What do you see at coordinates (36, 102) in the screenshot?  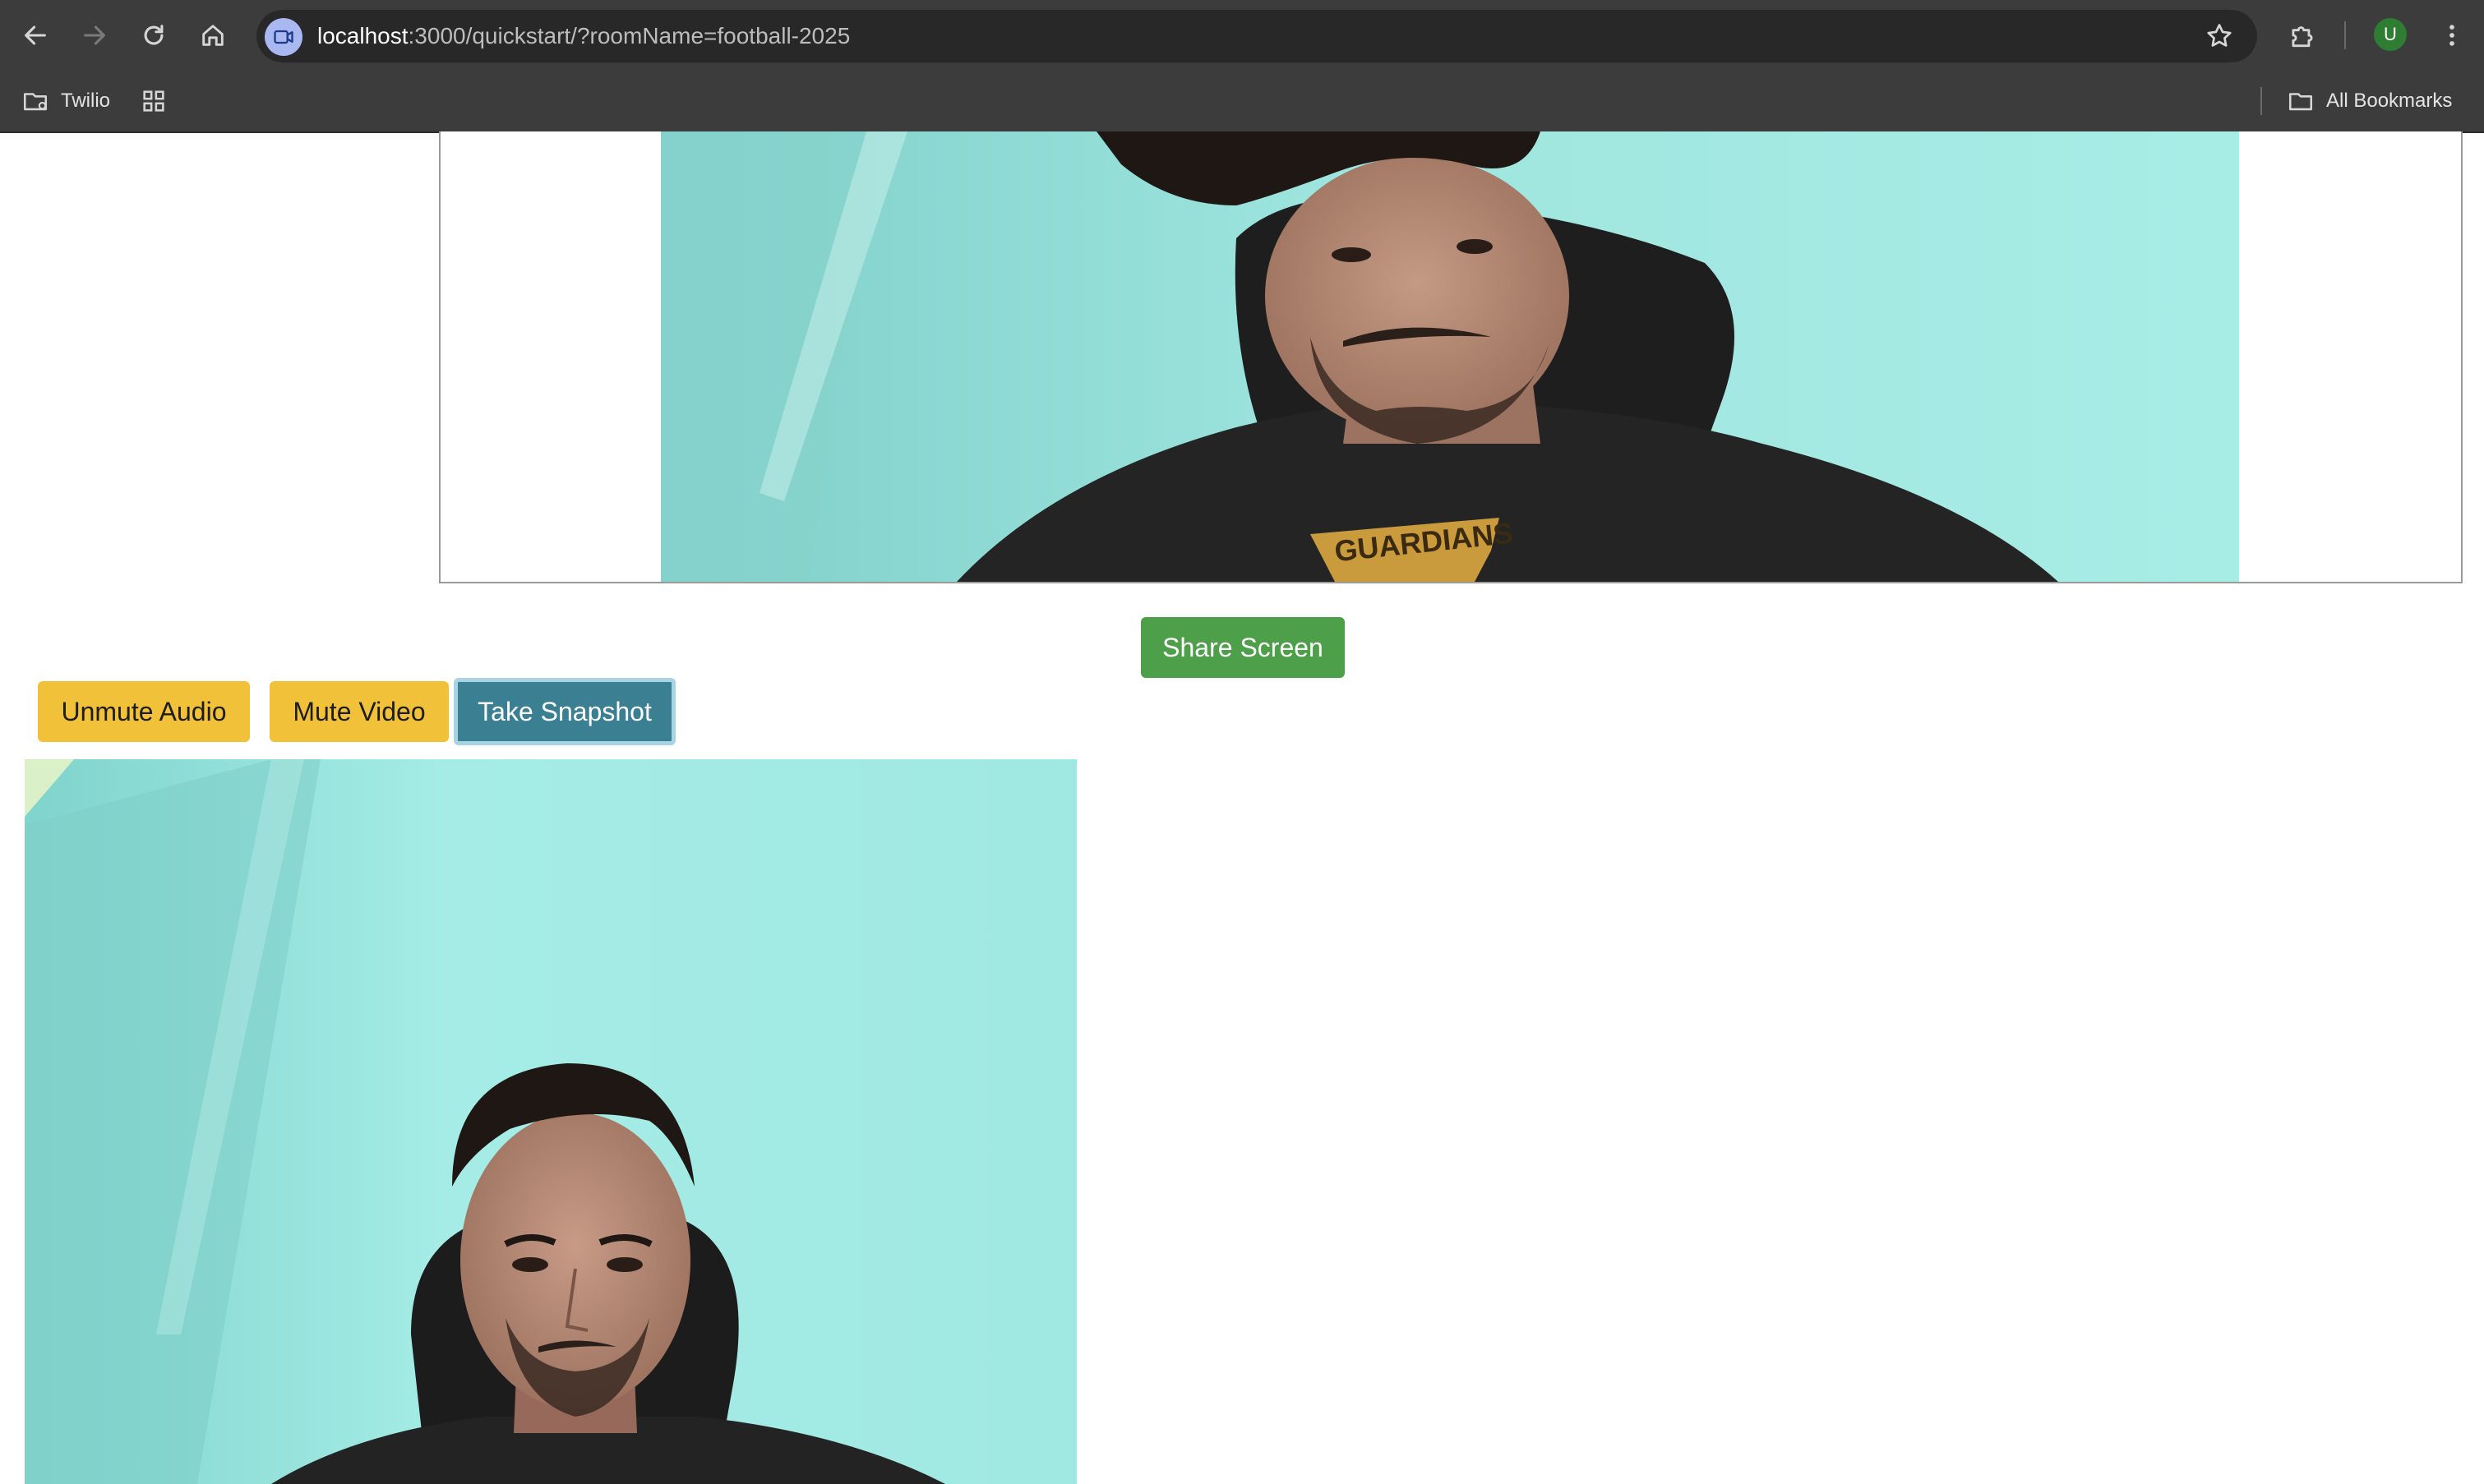 I see `bookmark-folder-icon` at bounding box center [36, 102].